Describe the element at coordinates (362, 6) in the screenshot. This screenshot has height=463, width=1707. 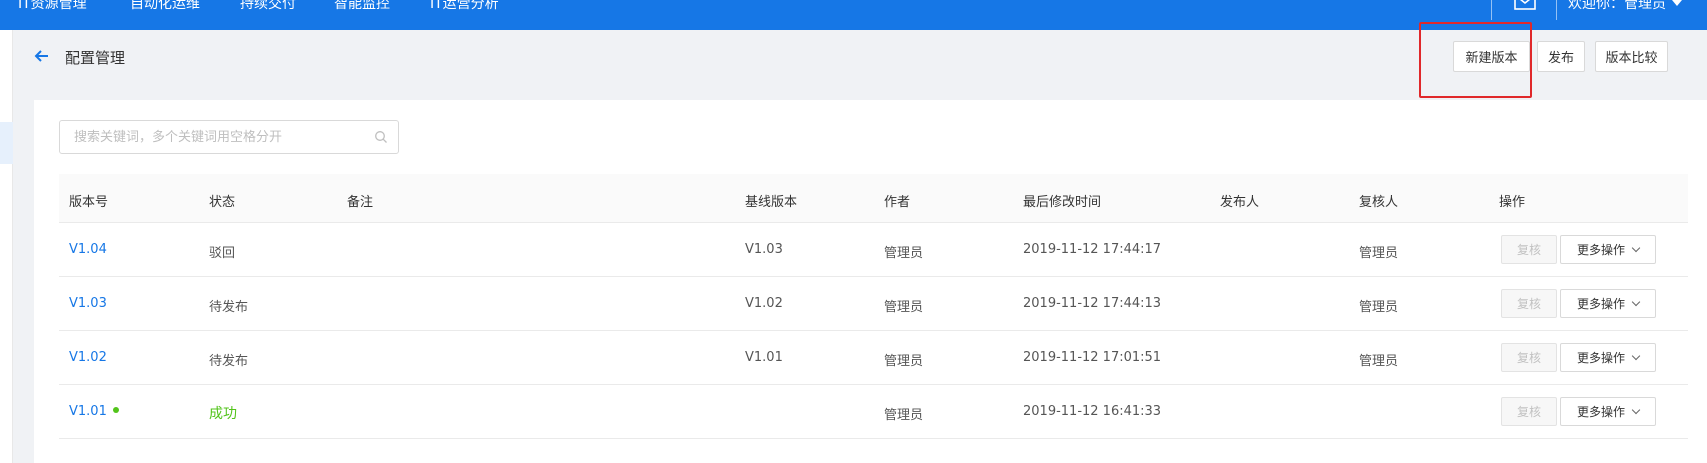
I see `nav-item-smart-monitoring: 智能监控` at that location.